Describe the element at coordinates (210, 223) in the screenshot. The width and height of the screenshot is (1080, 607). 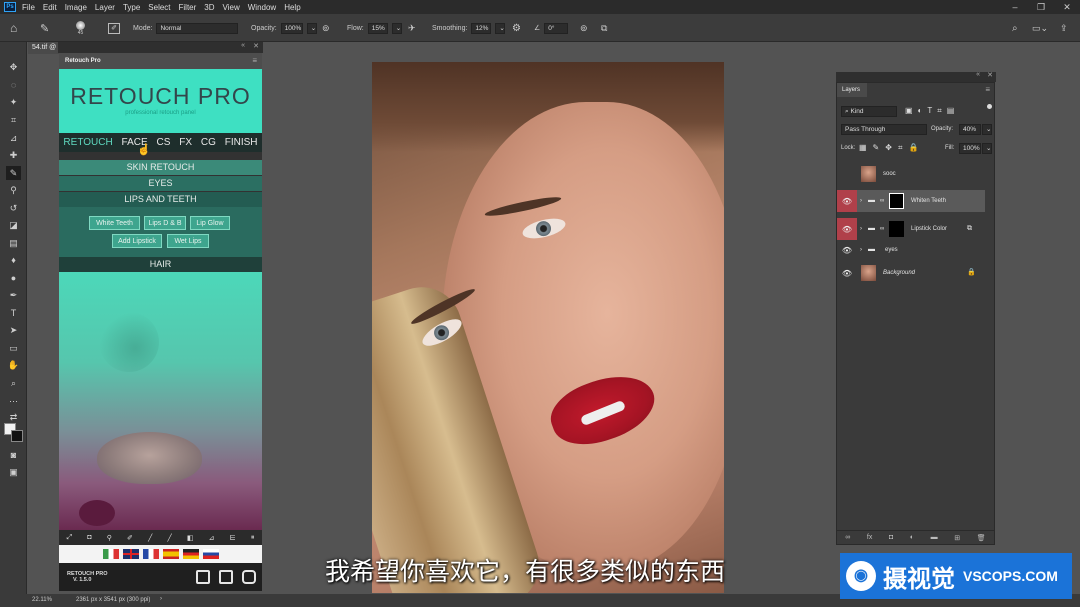
I see `lip-glow-button: Lip Glow` at that location.